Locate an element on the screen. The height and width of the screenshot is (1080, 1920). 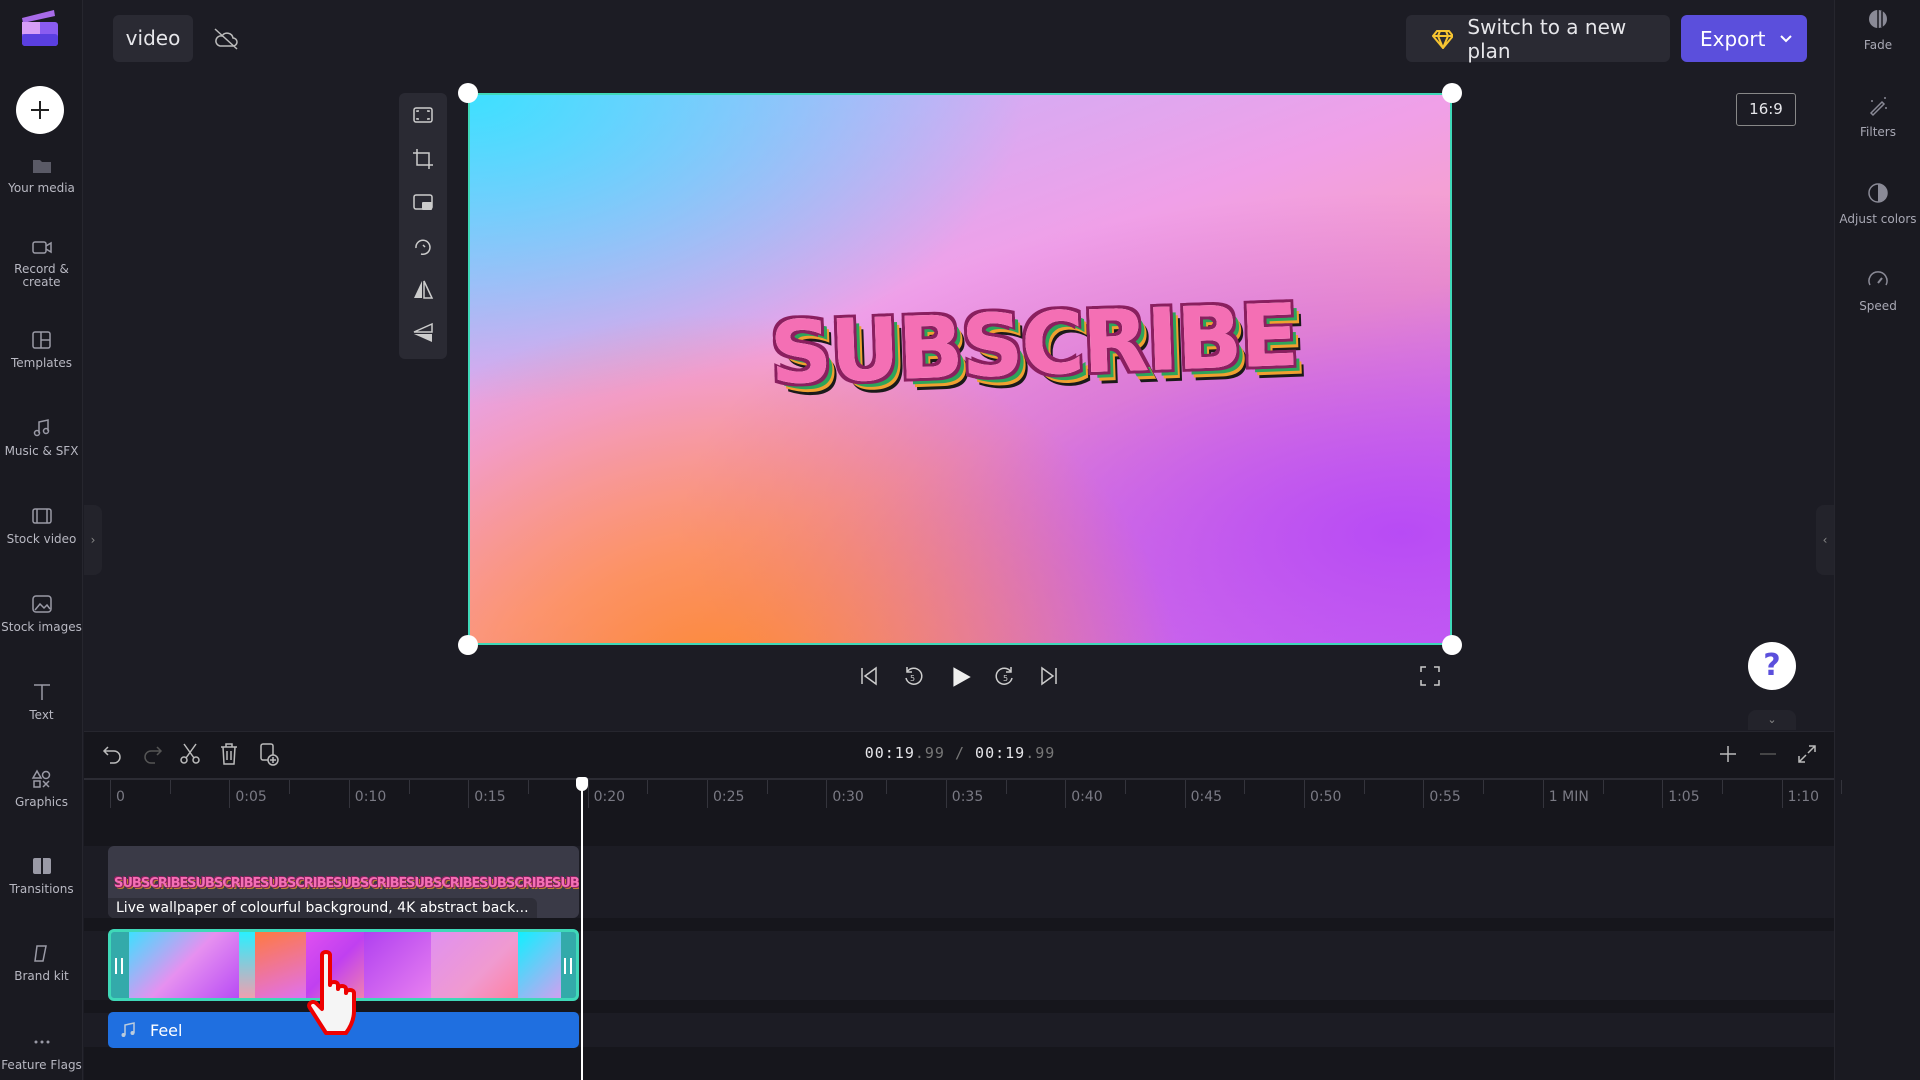
sidebar-label: Transitions is located at coordinates (41, 889).